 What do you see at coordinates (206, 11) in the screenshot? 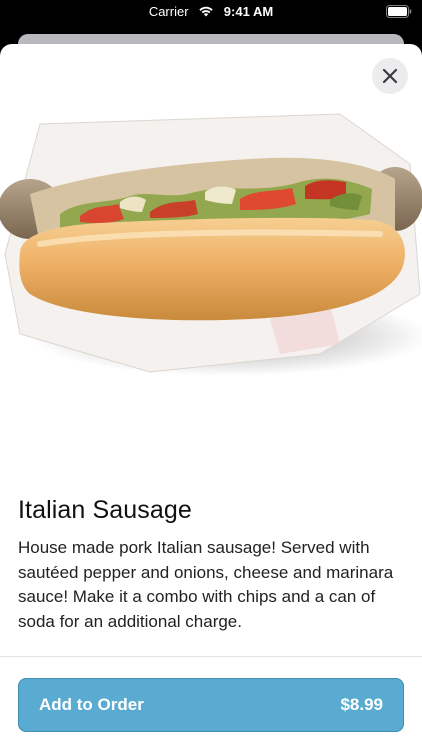
I see `wifi-icon` at bounding box center [206, 11].